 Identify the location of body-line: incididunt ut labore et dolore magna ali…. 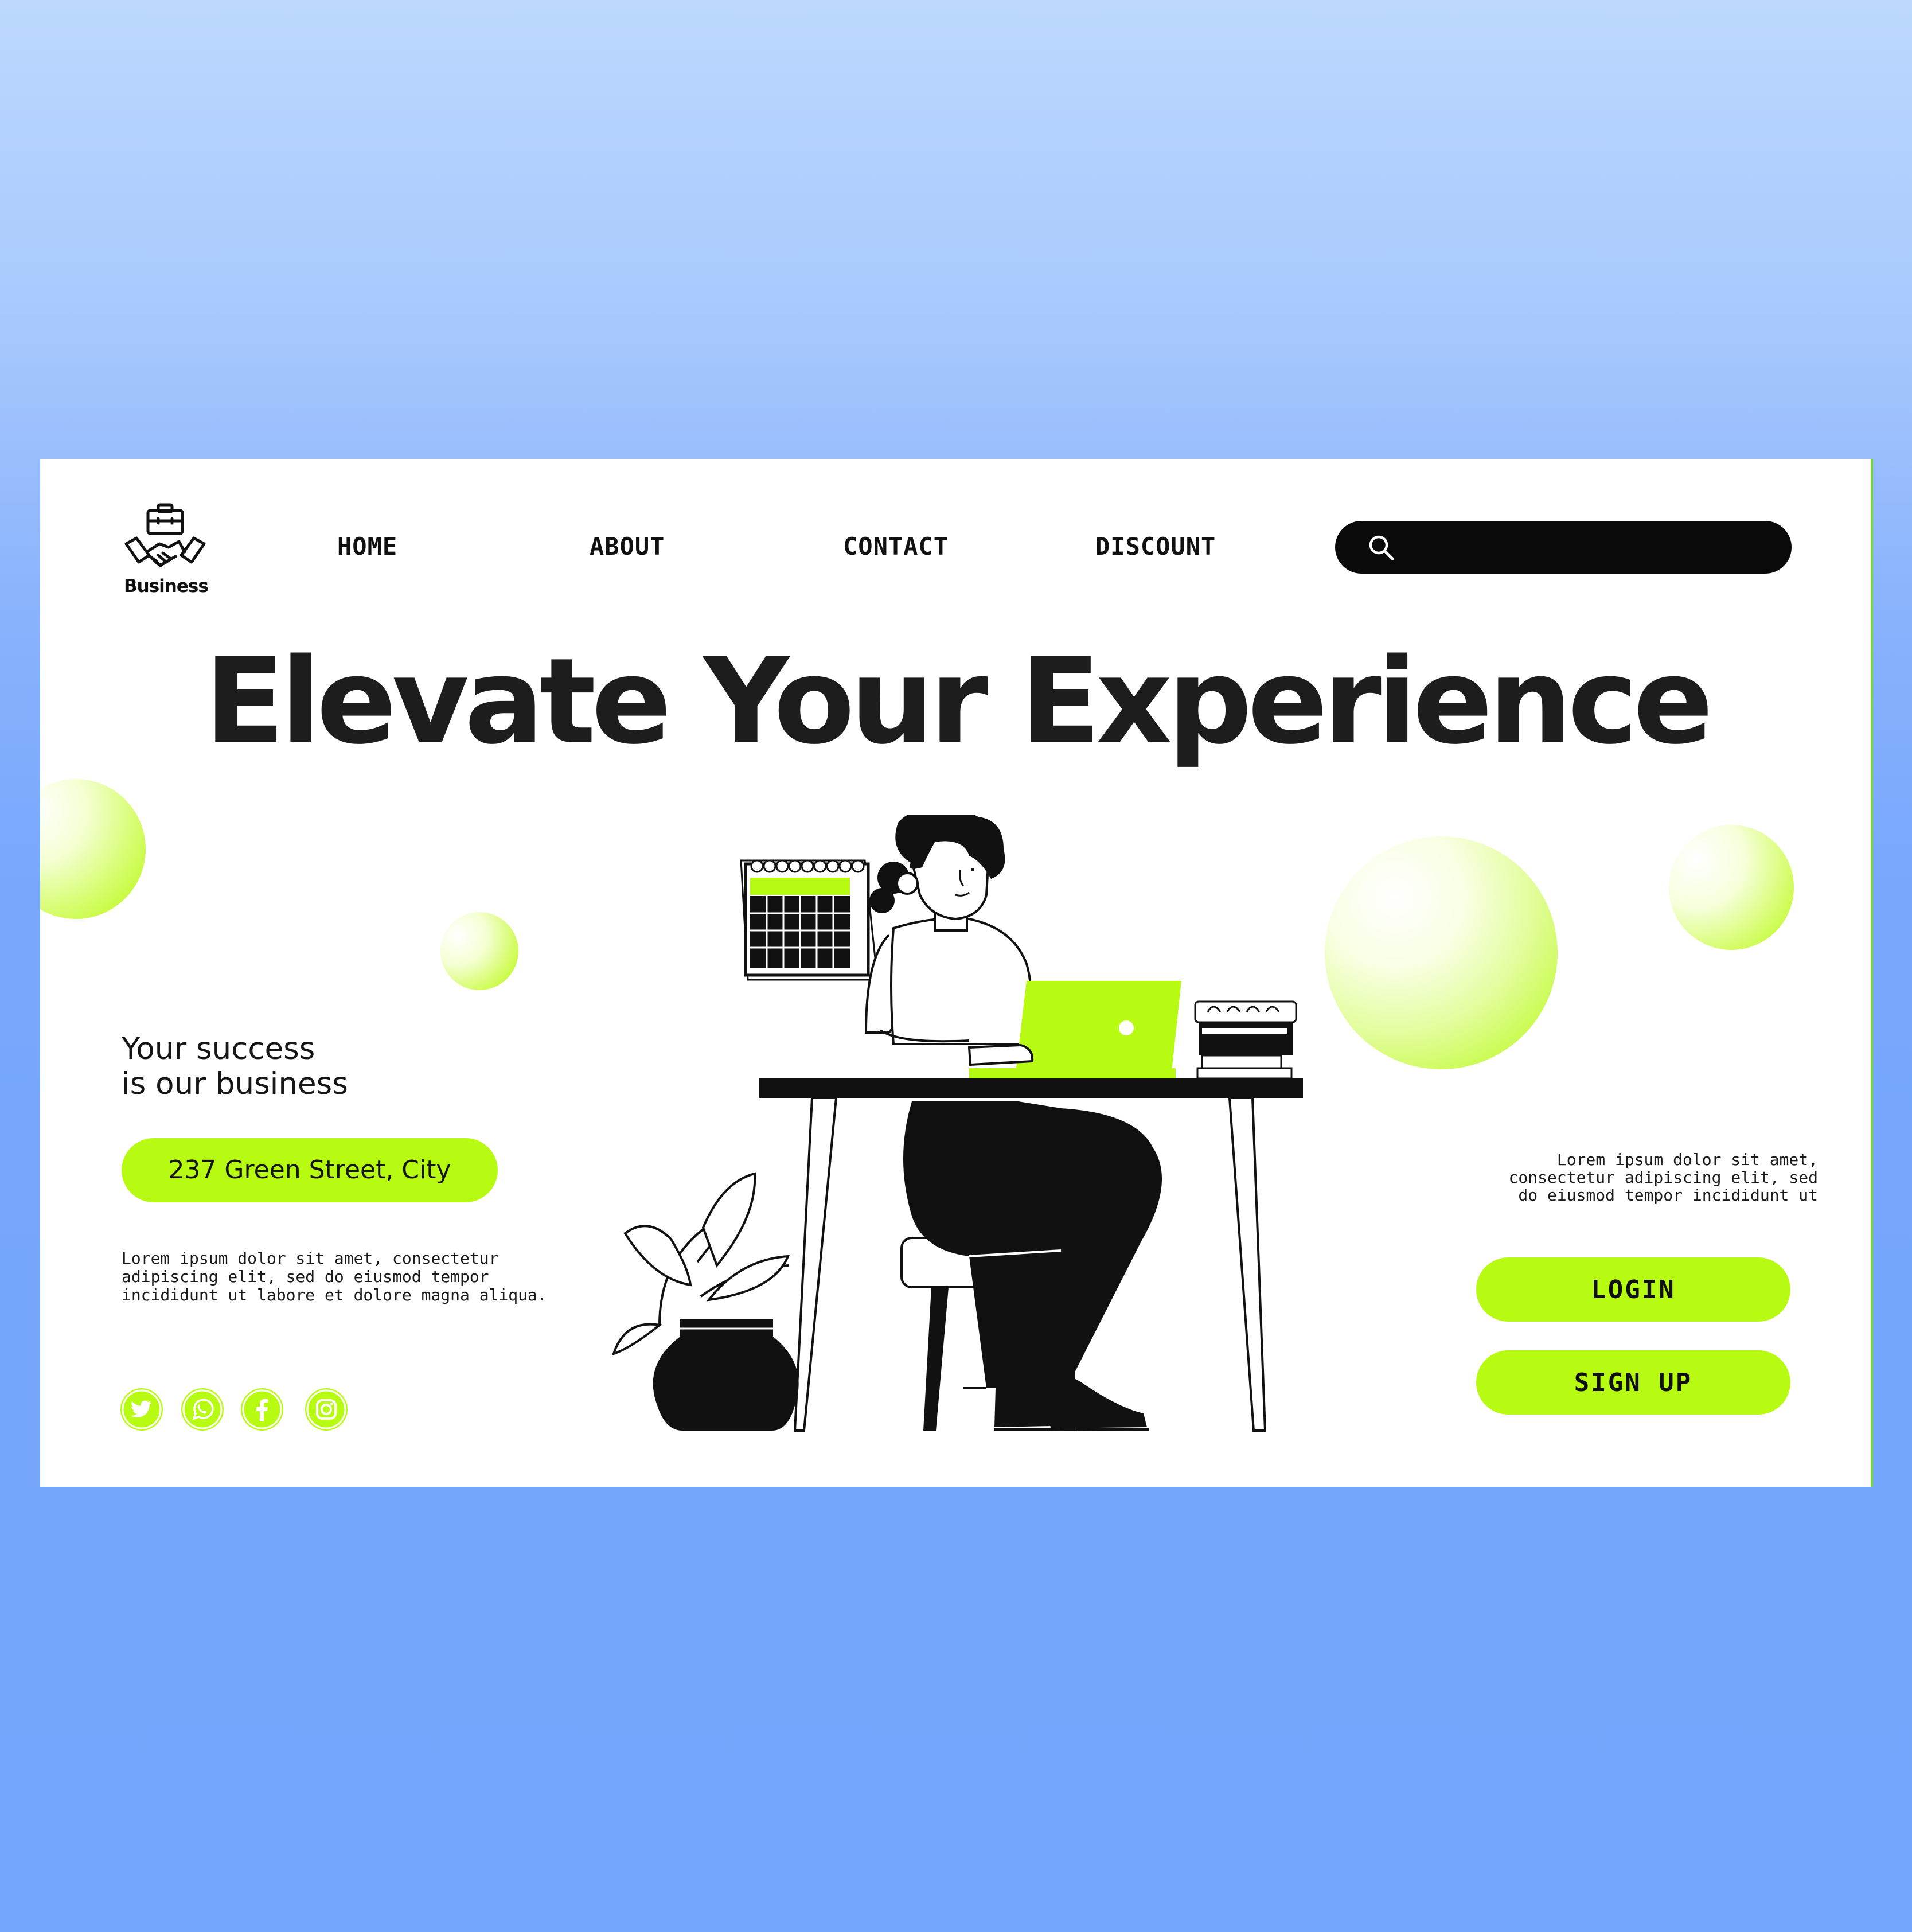
(335, 1295).